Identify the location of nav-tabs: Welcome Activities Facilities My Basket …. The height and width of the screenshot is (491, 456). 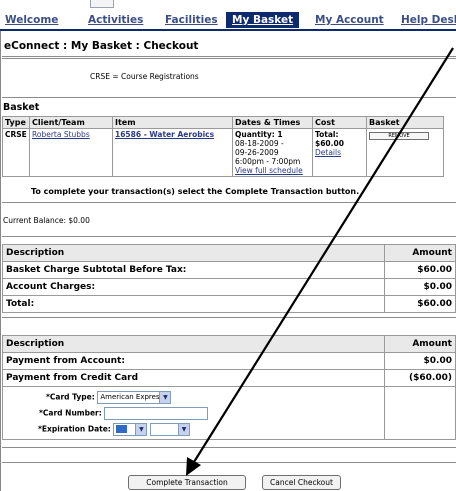
(228, 21).